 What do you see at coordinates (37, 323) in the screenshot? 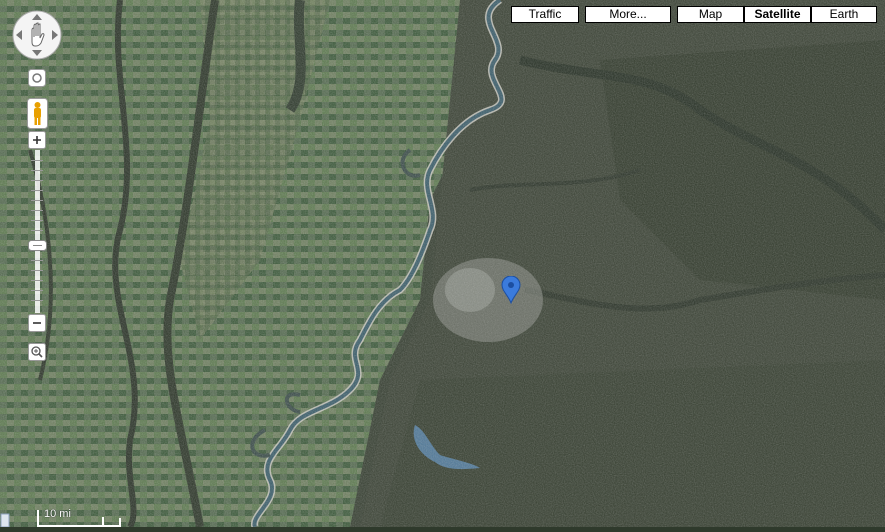
I see `zoom-out-button` at bounding box center [37, 323].